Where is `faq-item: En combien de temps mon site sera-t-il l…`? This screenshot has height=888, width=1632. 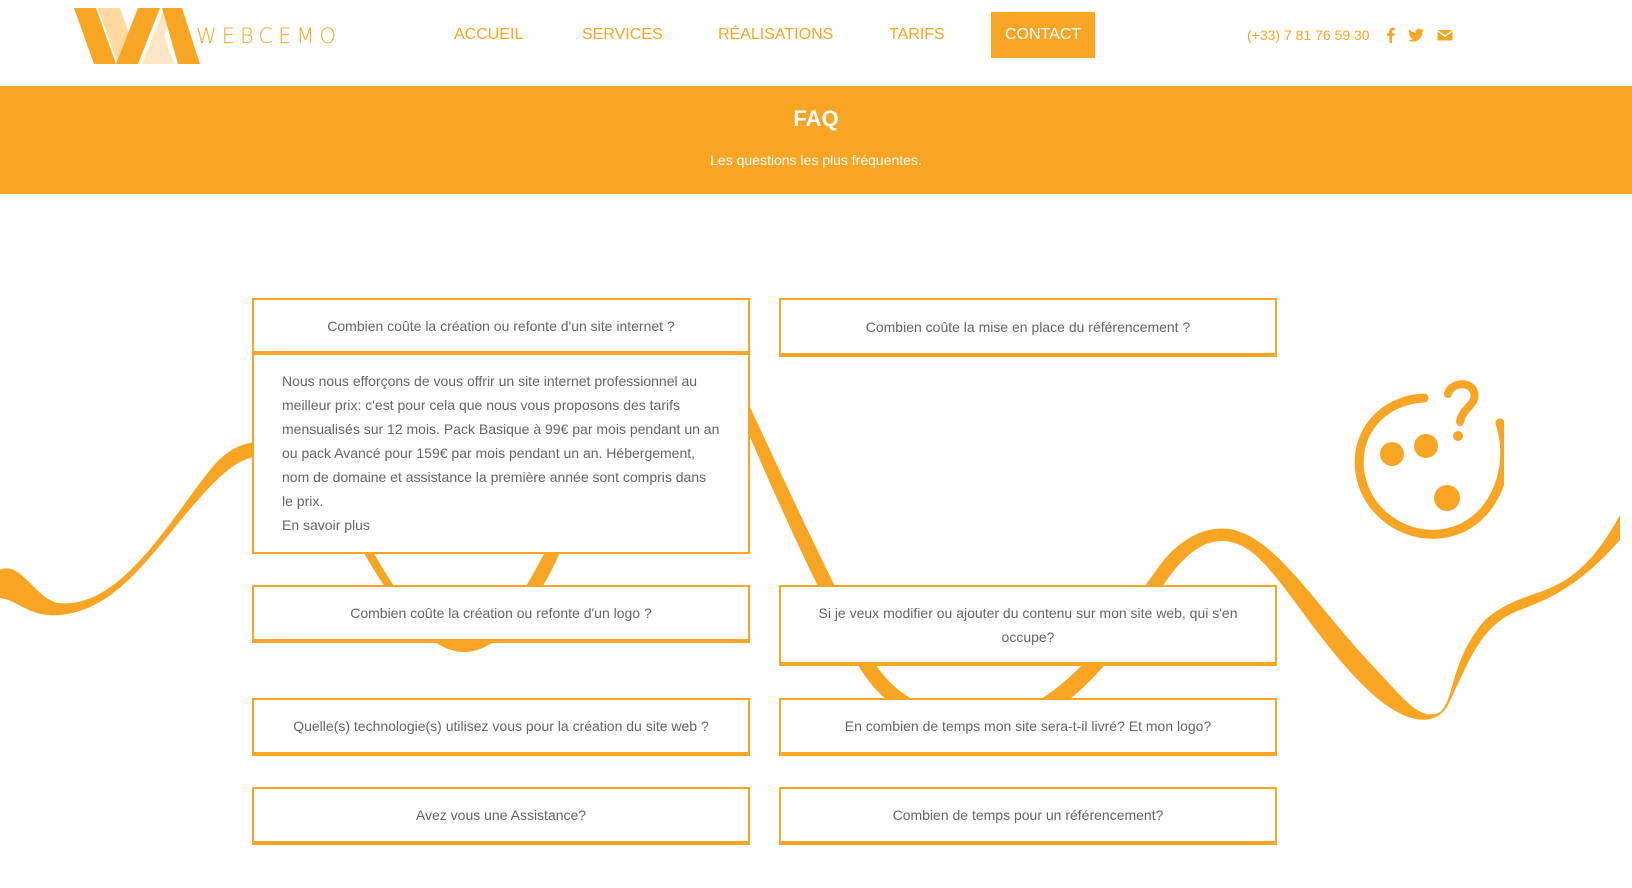 faq-item: En combien de temps mon site sera-t-il l… is located at coordinates (1028, 727).